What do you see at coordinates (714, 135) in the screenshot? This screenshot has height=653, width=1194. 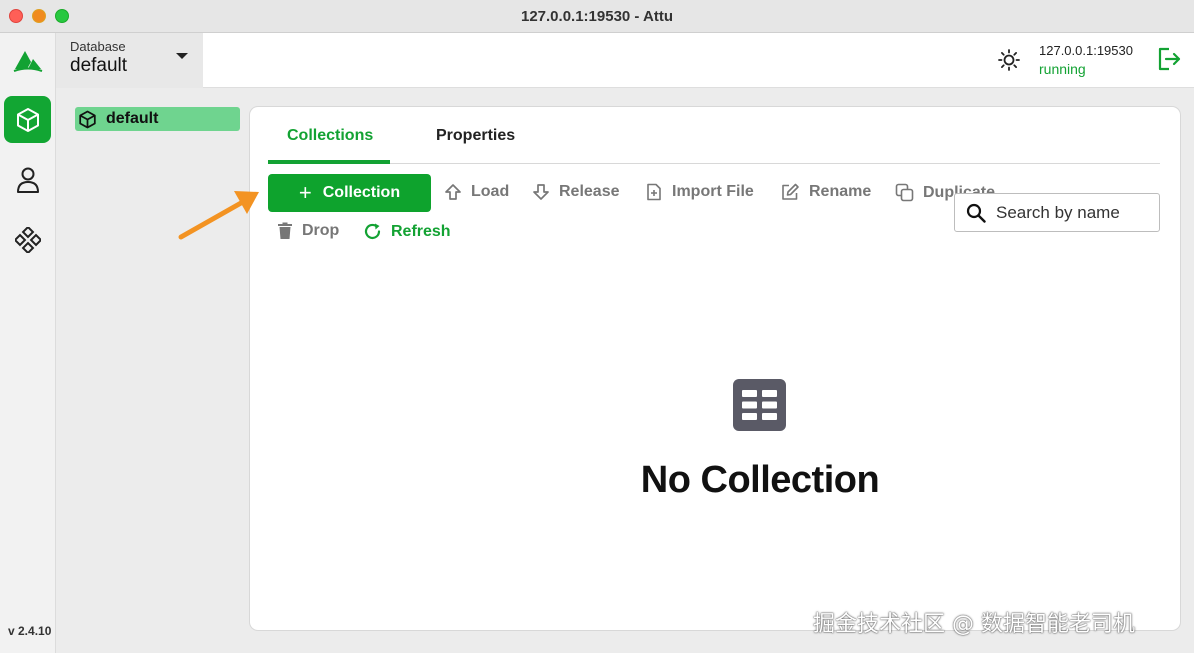 I see `tab-bar: Collections Properties` at bounding box center [714, 135].